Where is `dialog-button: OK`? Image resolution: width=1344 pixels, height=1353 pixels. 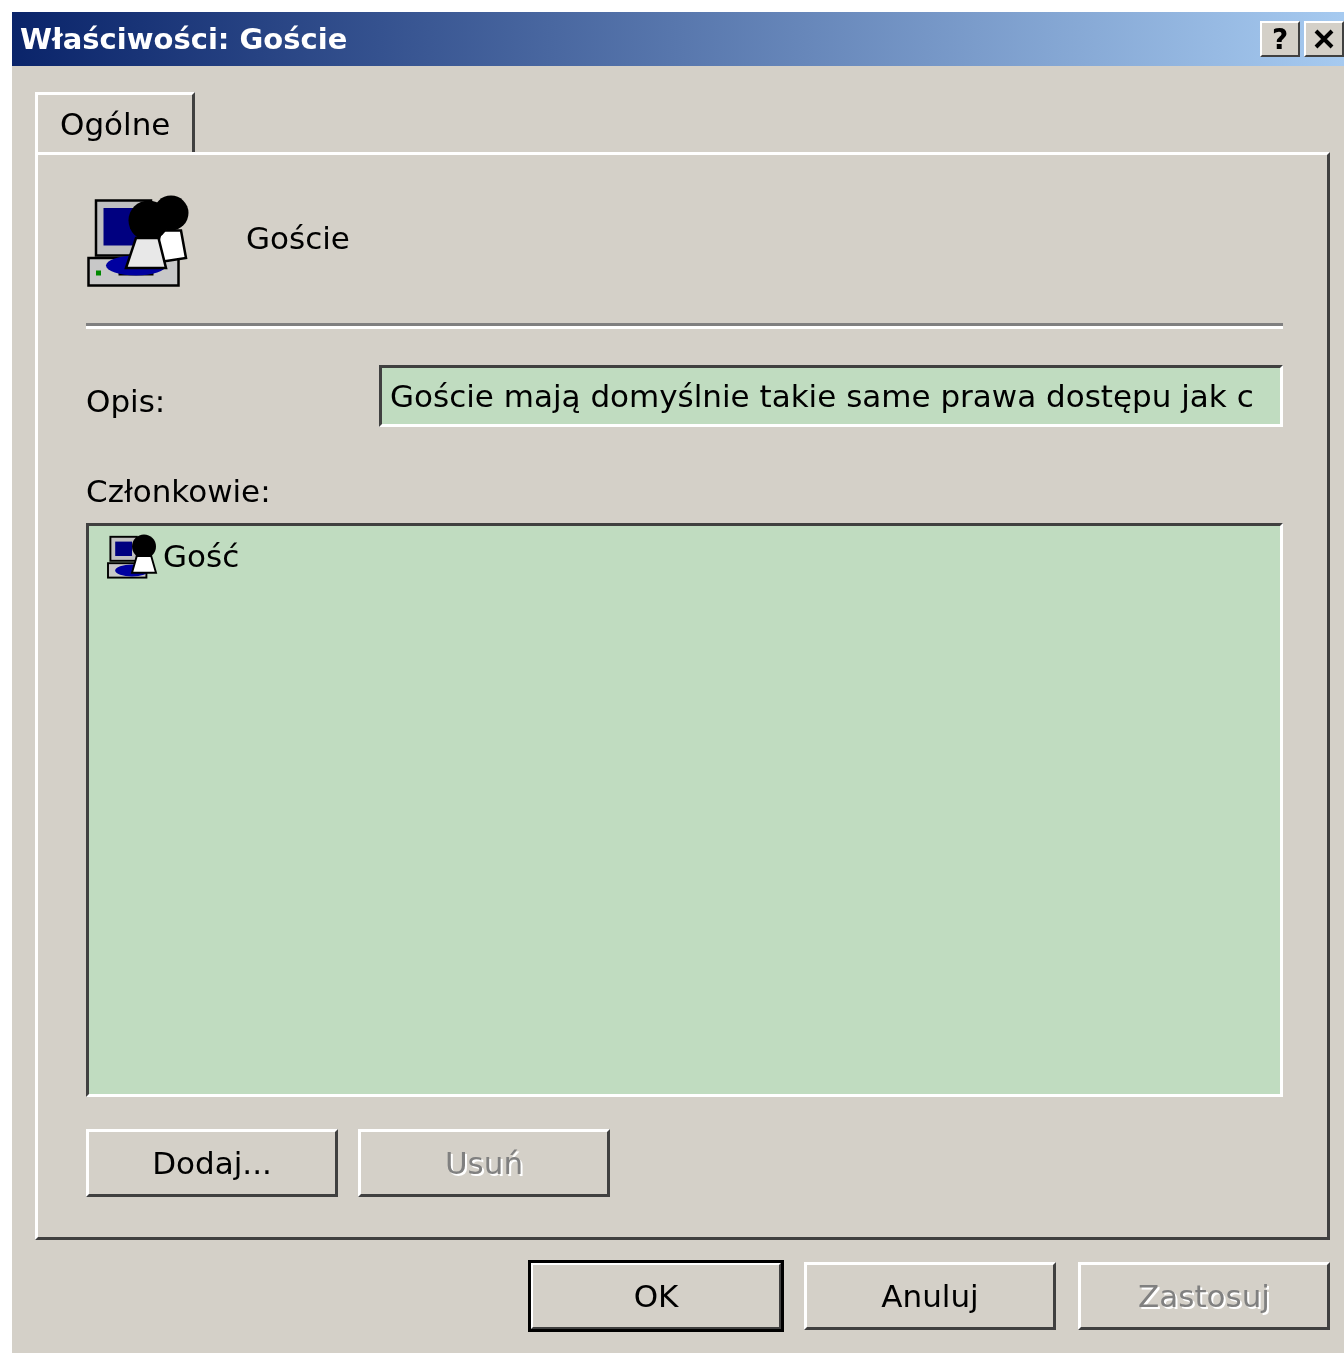
dialog-button: OK is located at coordinates (656, 1296).